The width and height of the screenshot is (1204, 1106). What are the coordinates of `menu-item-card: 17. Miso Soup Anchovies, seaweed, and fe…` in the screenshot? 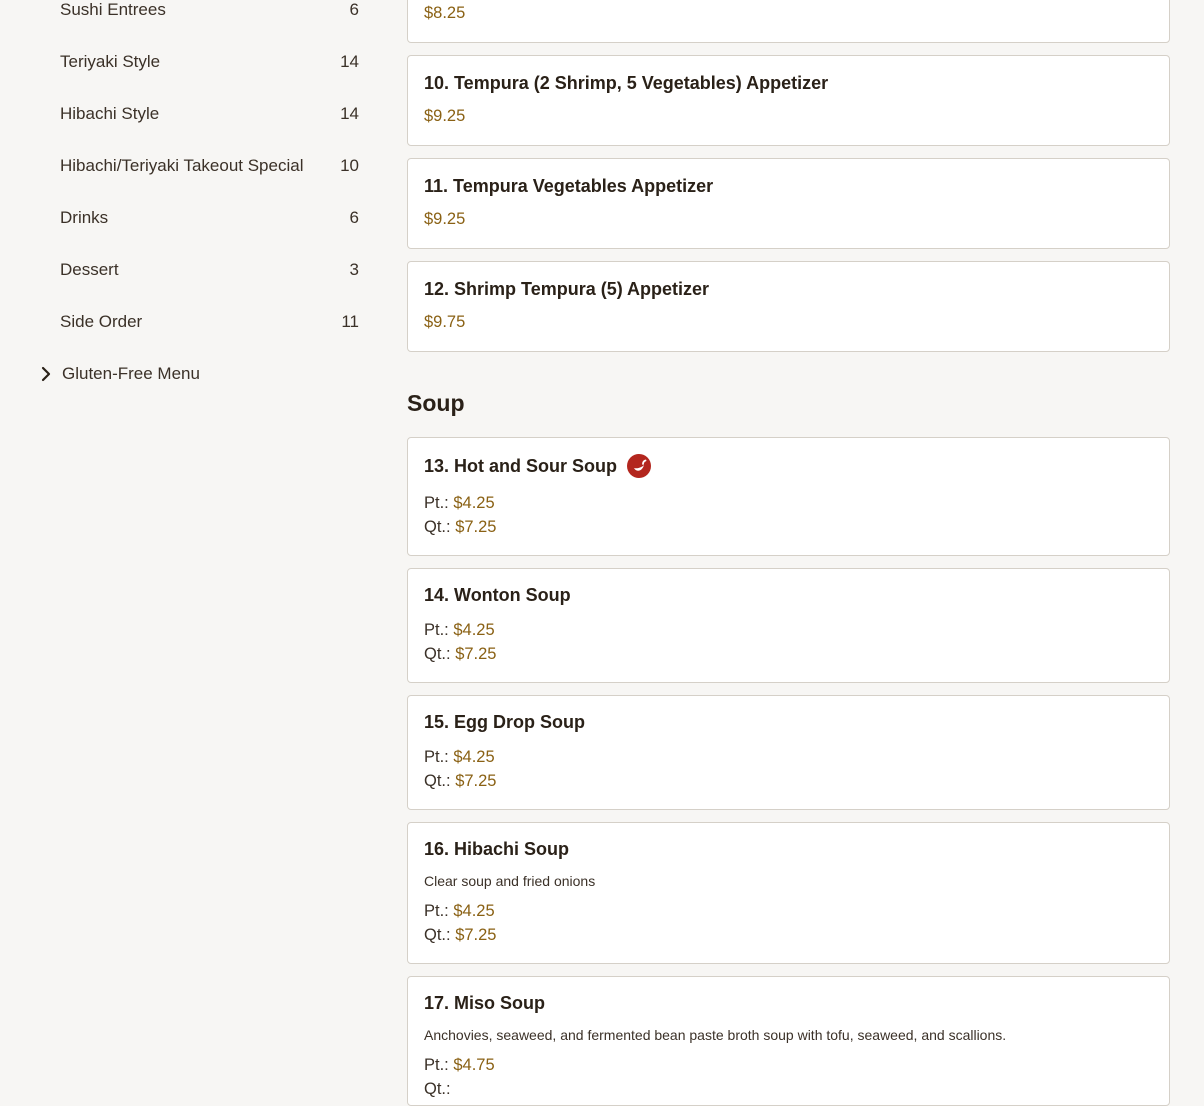 It's located at (788, 1041).